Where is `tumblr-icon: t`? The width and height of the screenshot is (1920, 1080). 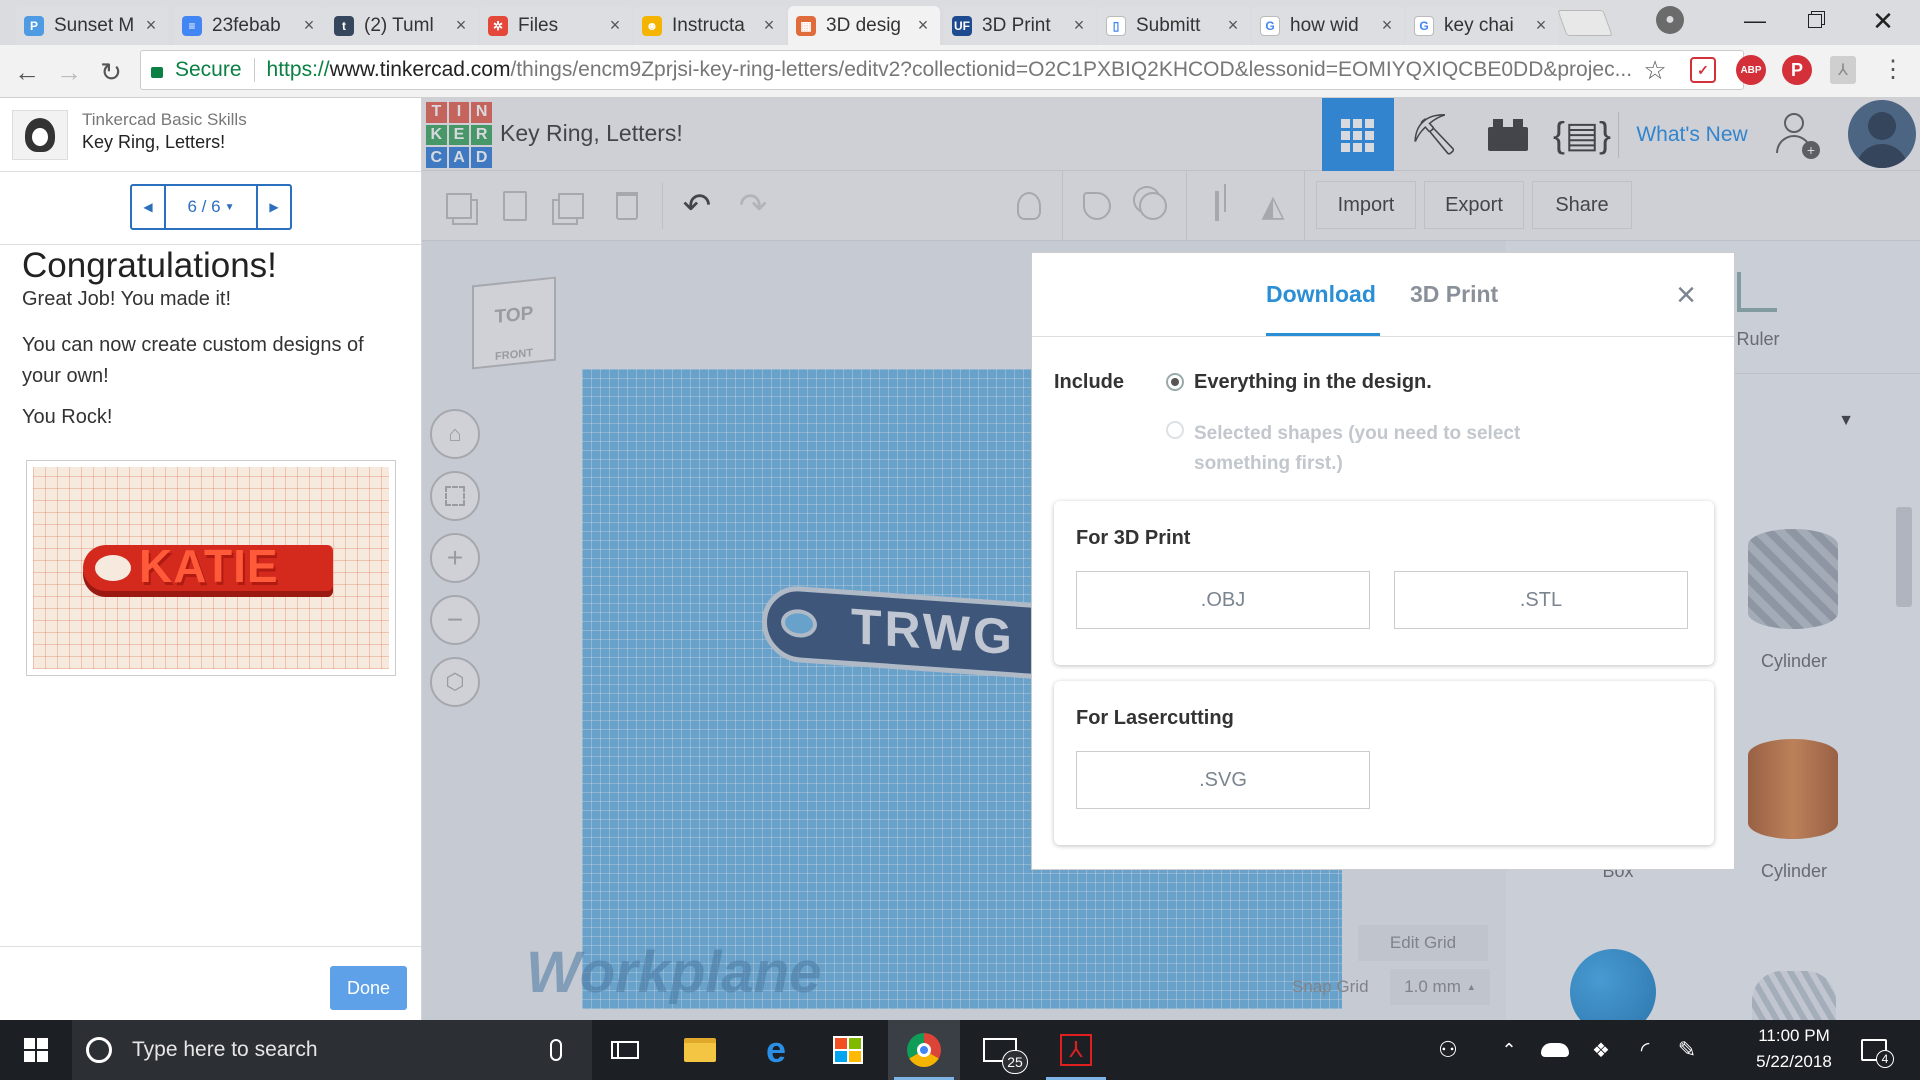 tumblr-icon: t is located at coordinates (344, 25).